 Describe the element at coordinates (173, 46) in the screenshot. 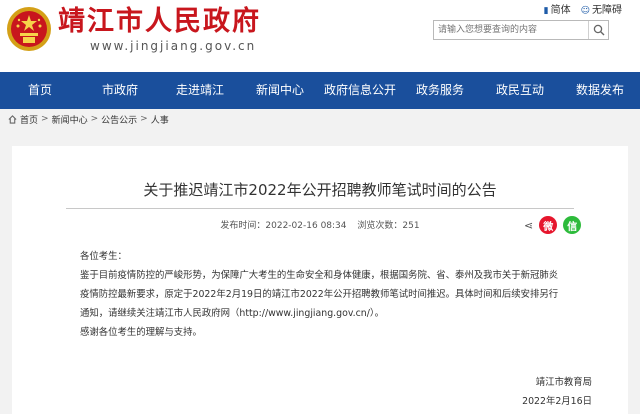

I see `site-domain: www.jingjiang.gov.cn` at that location.